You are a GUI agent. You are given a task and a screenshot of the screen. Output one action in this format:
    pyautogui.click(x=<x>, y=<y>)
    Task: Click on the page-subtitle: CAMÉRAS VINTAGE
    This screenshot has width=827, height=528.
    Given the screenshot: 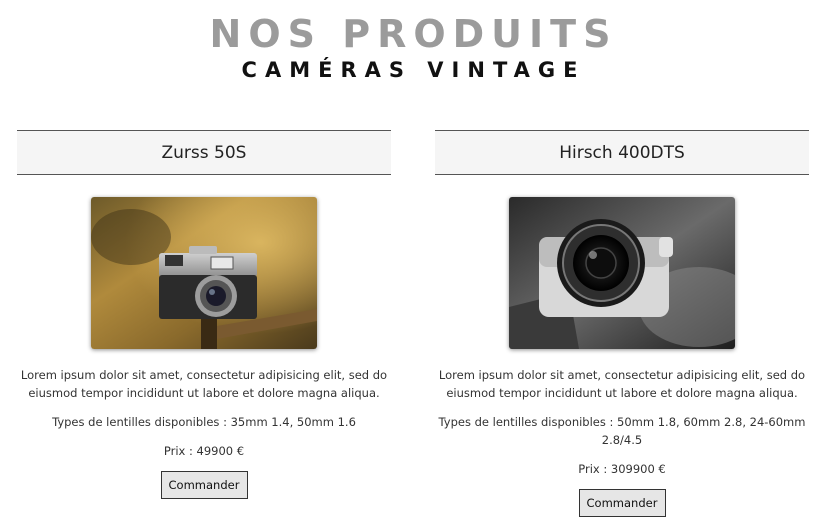 What is the action you would take?
    pyautogui.click(x=413, y=70)
    